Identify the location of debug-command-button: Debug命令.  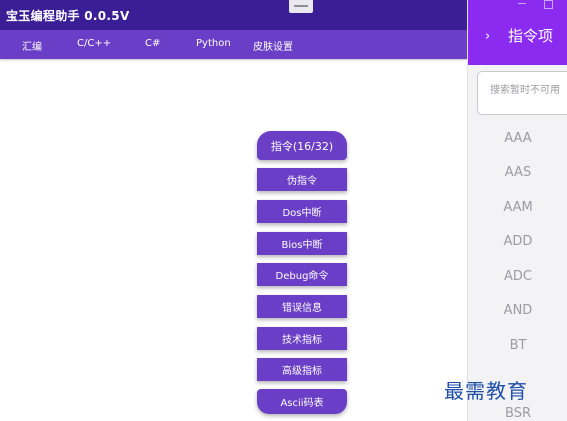
(302, 274).